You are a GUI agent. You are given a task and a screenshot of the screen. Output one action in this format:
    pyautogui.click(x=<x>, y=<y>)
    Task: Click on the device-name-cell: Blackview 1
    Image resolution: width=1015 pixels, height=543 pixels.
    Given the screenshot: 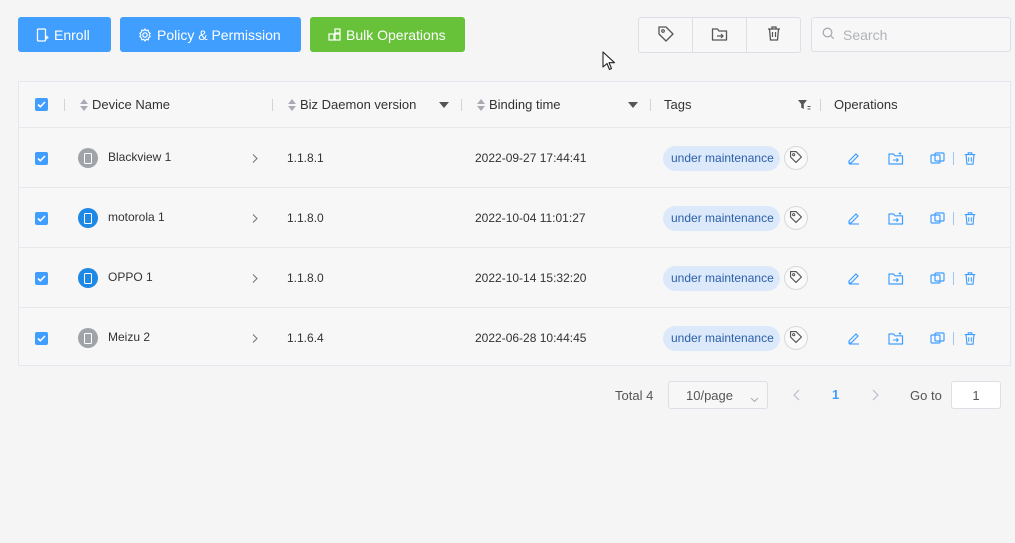 What is the action you would take?
    pyautogui.click(x=124, y=158)
    